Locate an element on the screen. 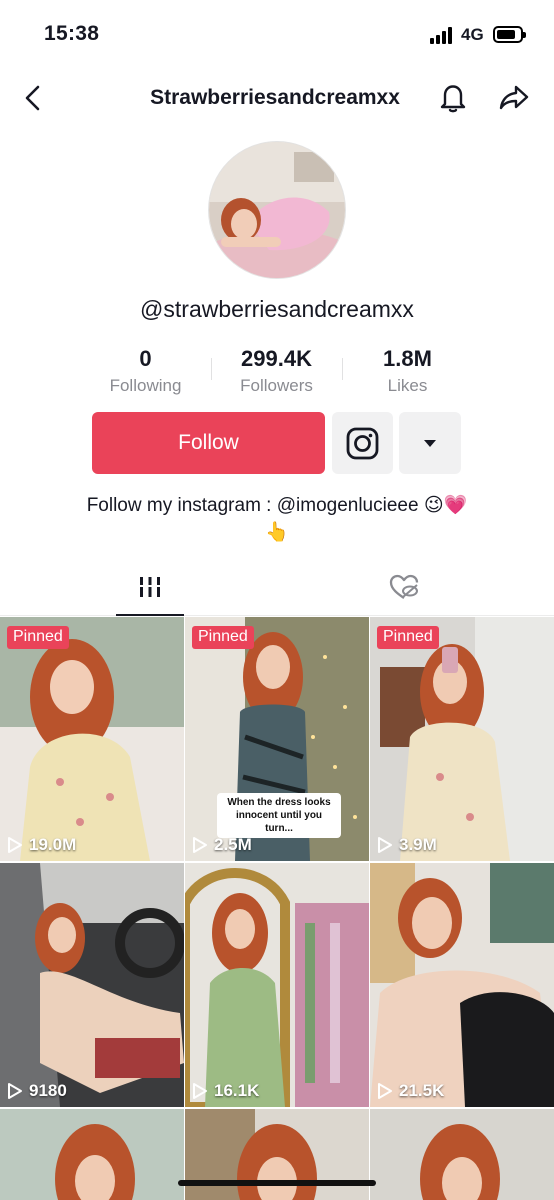 The width and height of the screenshot is (554, 1200). videos-grid-icon is located at coordinates (150, 587).